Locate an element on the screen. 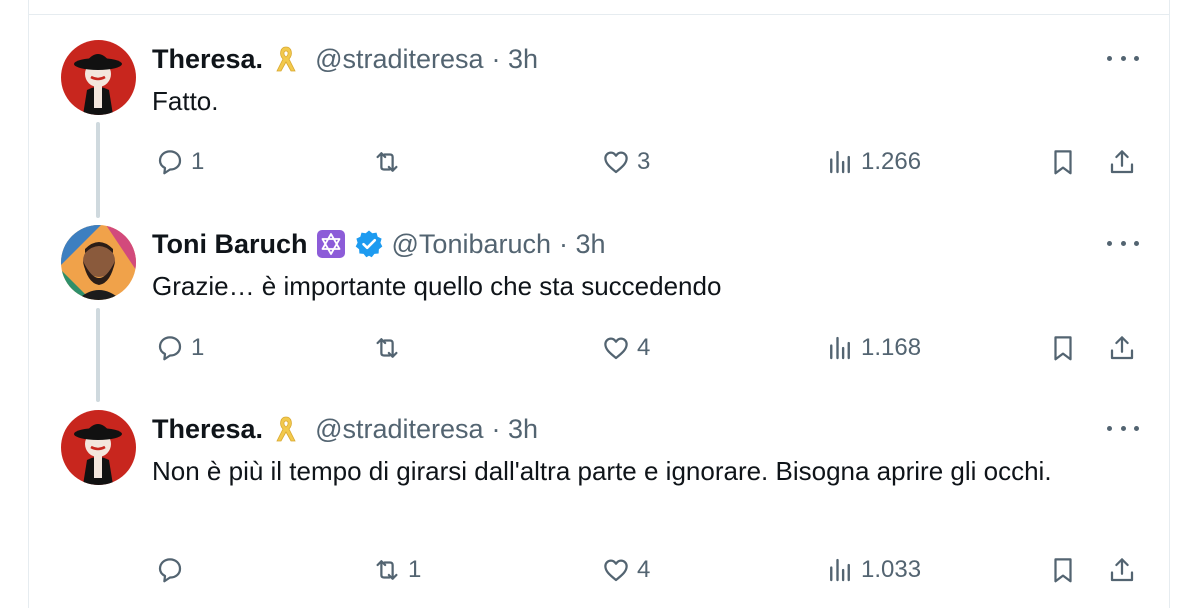 The width and height of the screenshot is (1200, 608). verified-badge-icon is located at coordinates (369, 244).